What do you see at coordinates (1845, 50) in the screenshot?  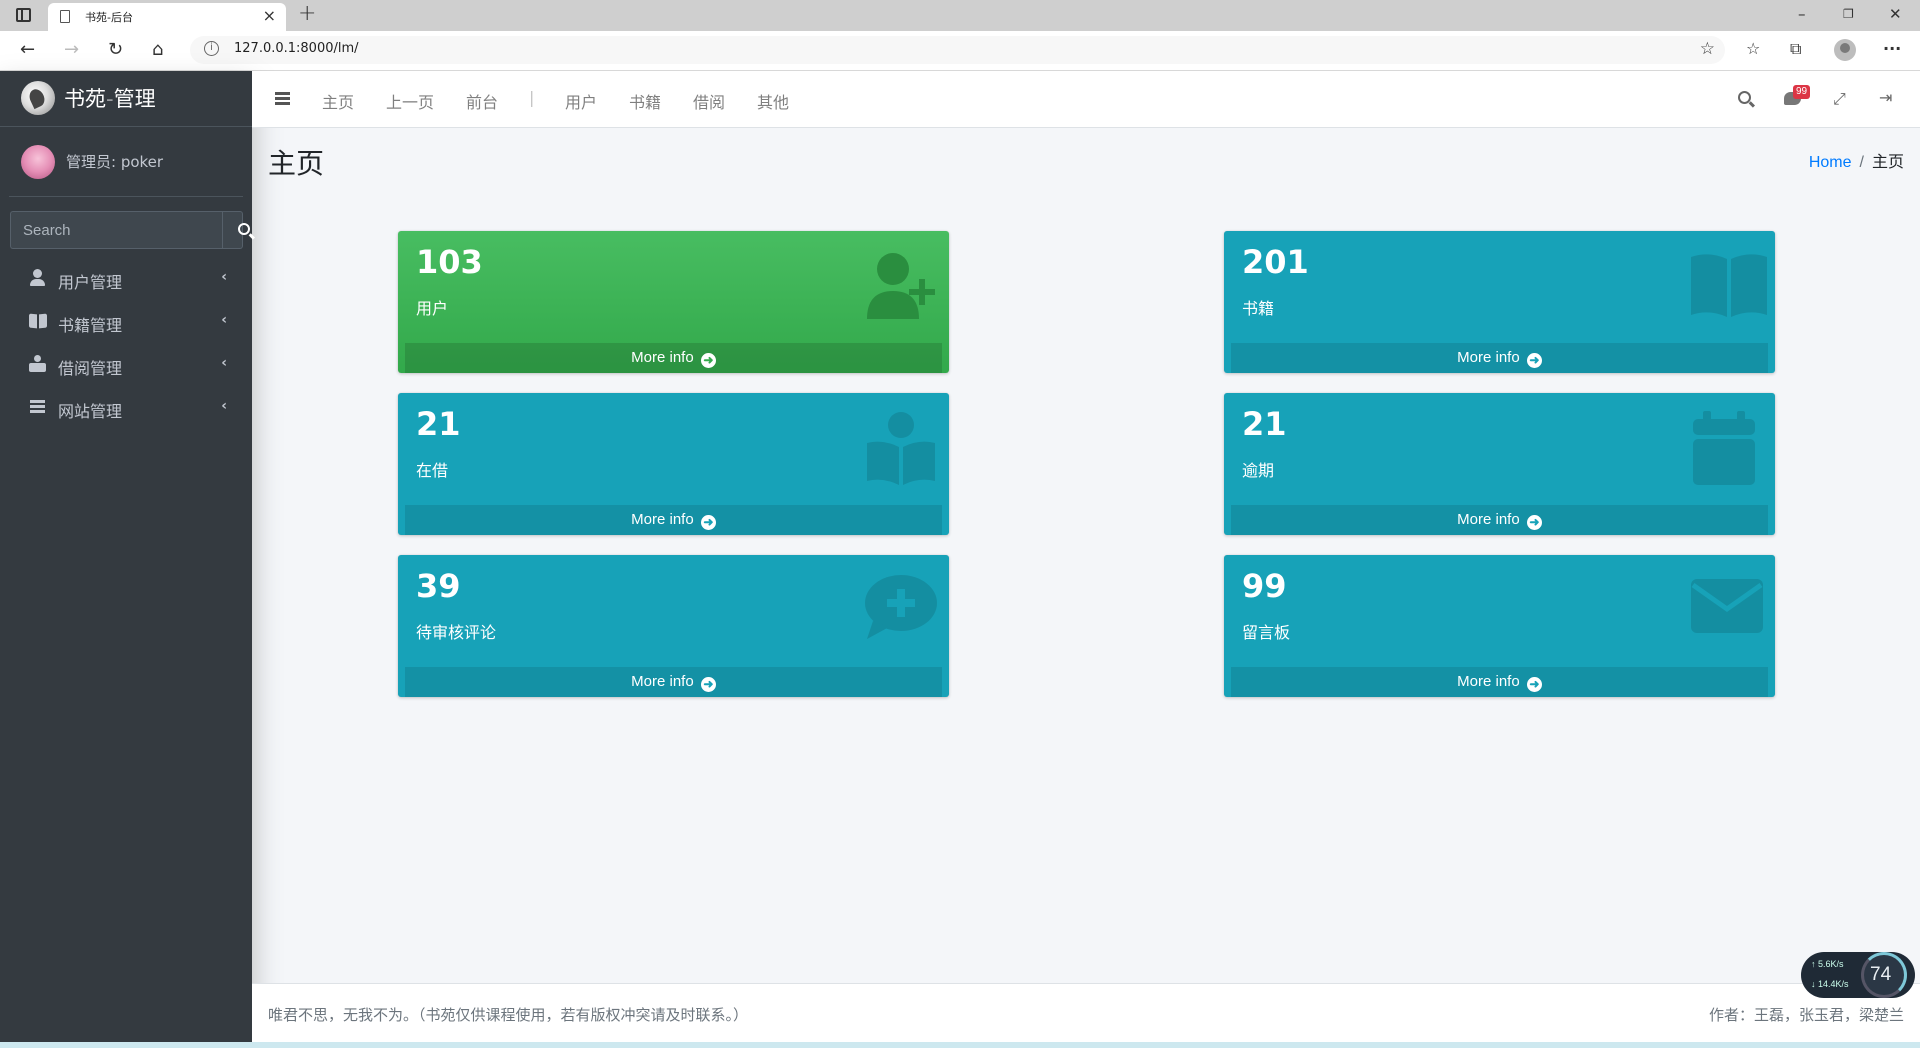 I see `profile-avatar` at bounding box center [1845, 50].